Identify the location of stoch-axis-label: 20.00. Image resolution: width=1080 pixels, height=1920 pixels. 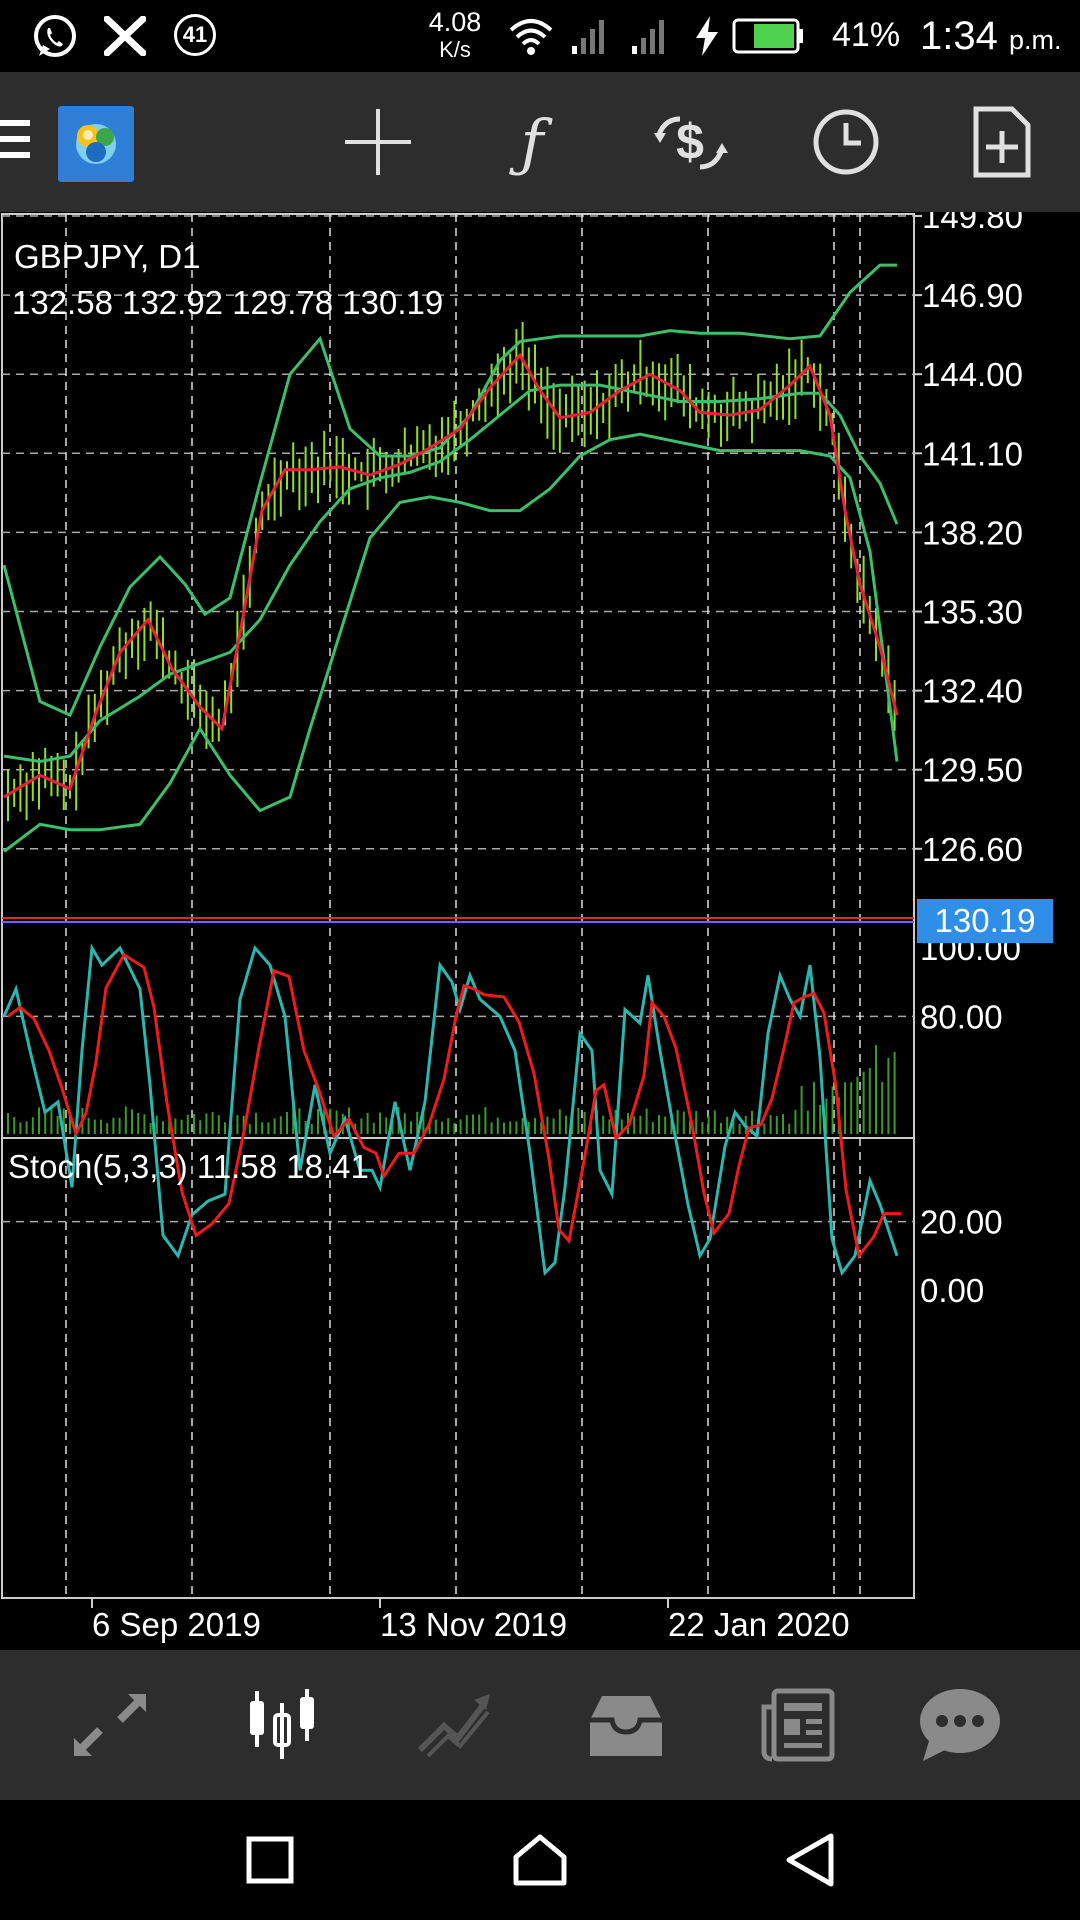
(961, 1222).